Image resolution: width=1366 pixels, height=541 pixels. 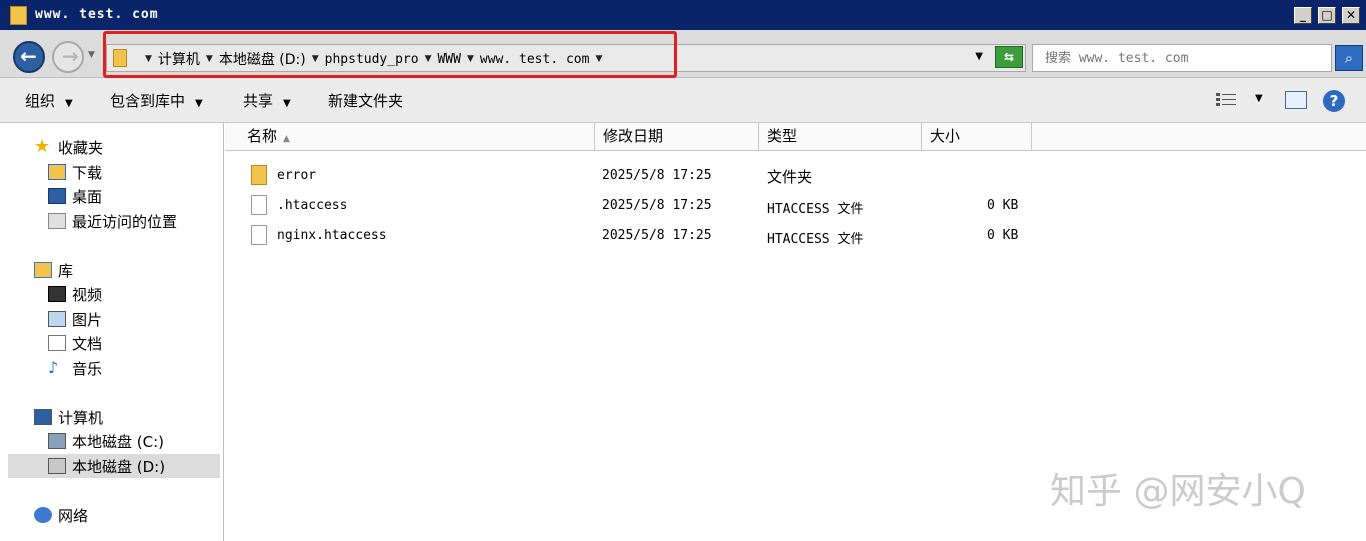 What do you see at coordinates (790, 177) in the screenshot?
I see `file-type: 文件夹` at bounding box center [790, 177].